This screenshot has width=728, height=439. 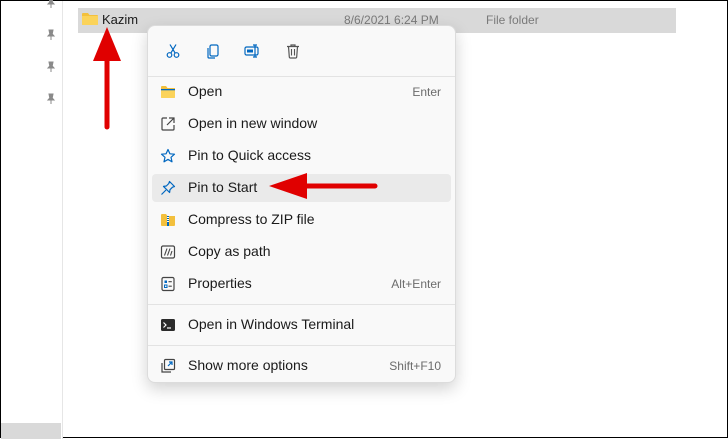 What do you see at coordinates (168, 325) in the screenshot?
I see `terminal-icon` at bounding box center [168, 325].